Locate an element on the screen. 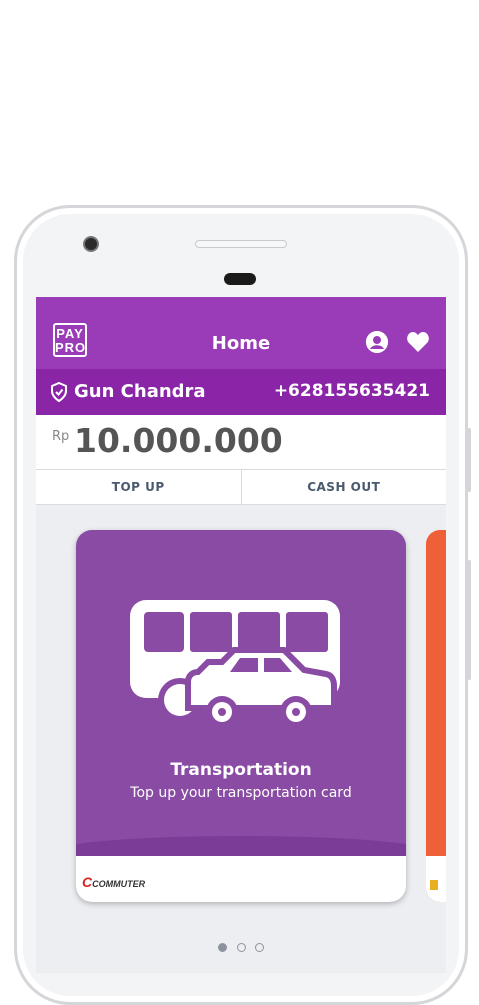 This screenshot has height=1005, width=479. volume-button is located at coordinates (468, 460).